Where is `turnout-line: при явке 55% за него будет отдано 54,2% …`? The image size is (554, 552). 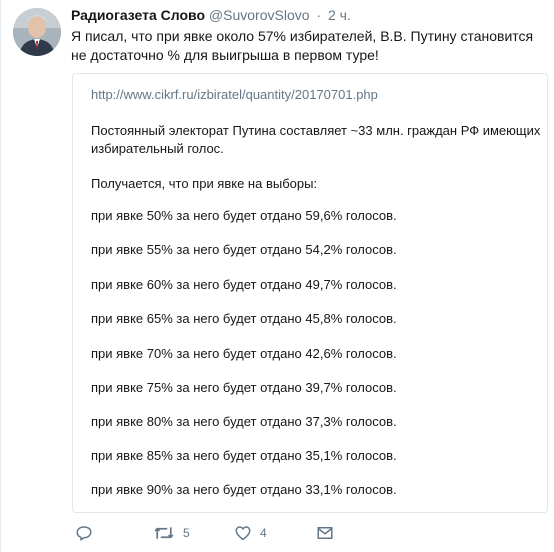 turnout-line: при явке 55% за него будет отдано 54,2% … is located at coordinates (244, 249).